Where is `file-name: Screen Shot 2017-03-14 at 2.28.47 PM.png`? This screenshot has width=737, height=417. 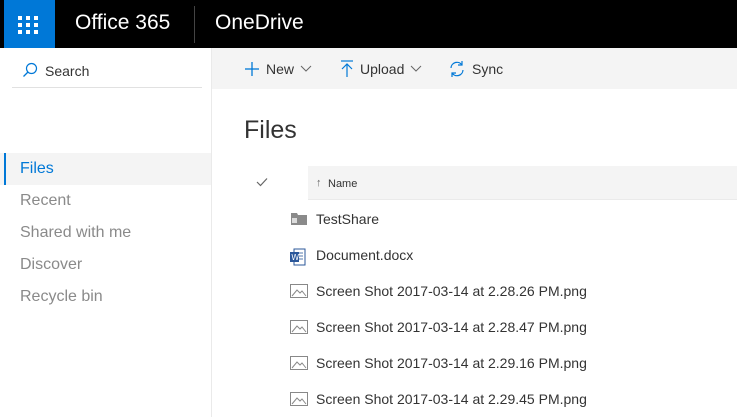
file-name: Screen Shot 2017-03-14 at 2.28.47 PM.png is located at coordinates (451, 327).